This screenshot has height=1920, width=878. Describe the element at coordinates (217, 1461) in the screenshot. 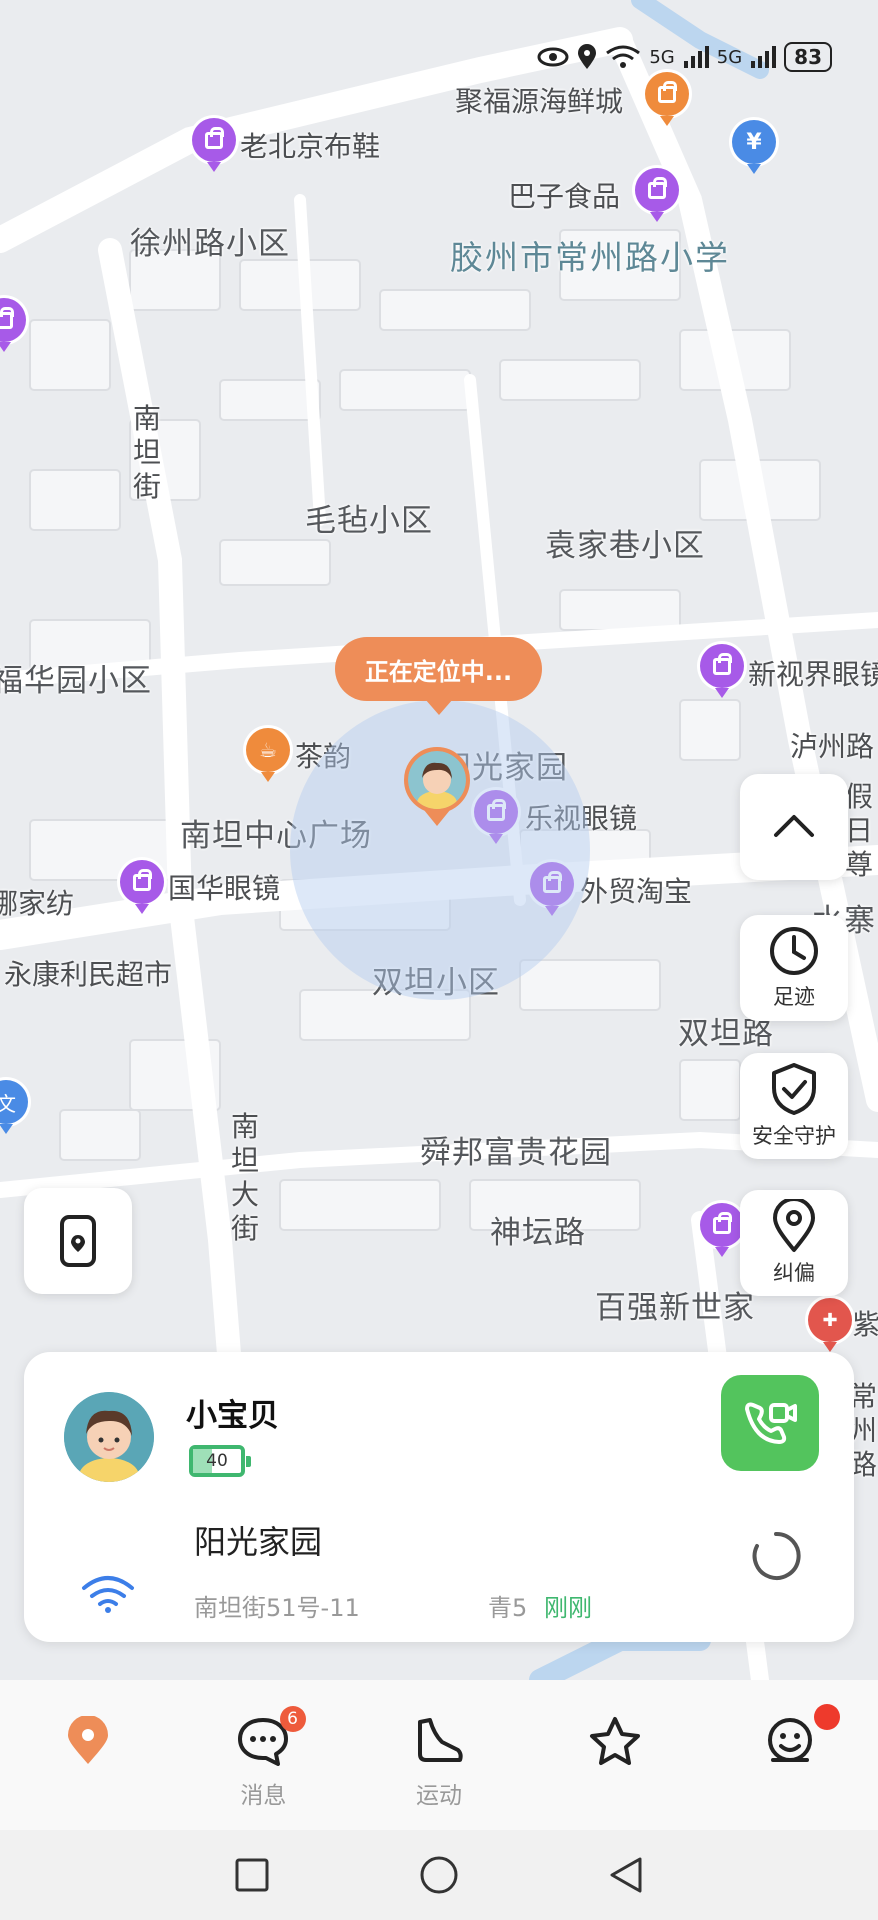

I see `battery-level: 40` at that location.